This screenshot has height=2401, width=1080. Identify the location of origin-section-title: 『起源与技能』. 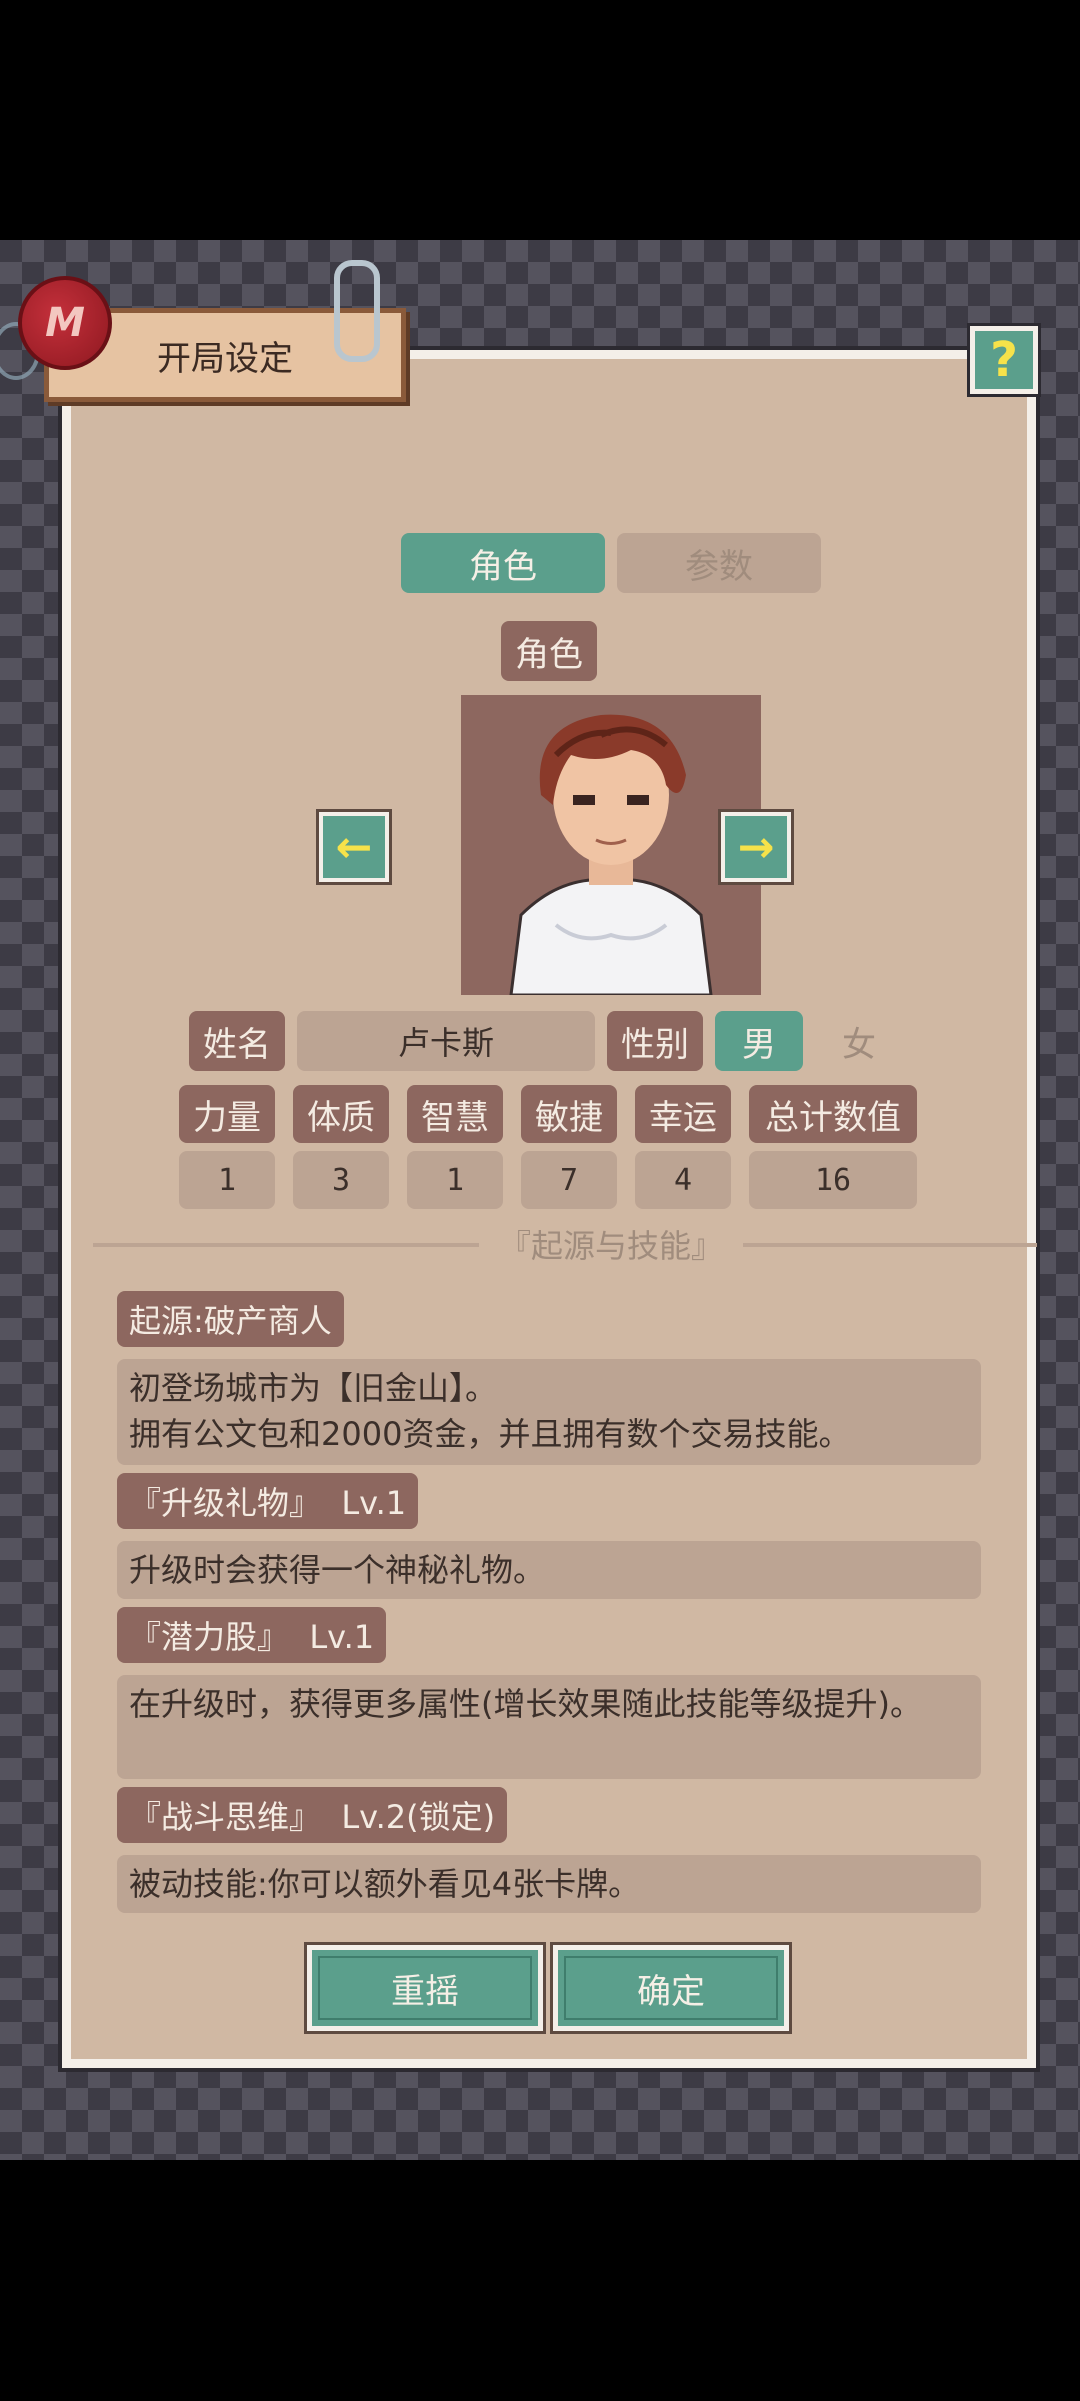
(610, 1246).